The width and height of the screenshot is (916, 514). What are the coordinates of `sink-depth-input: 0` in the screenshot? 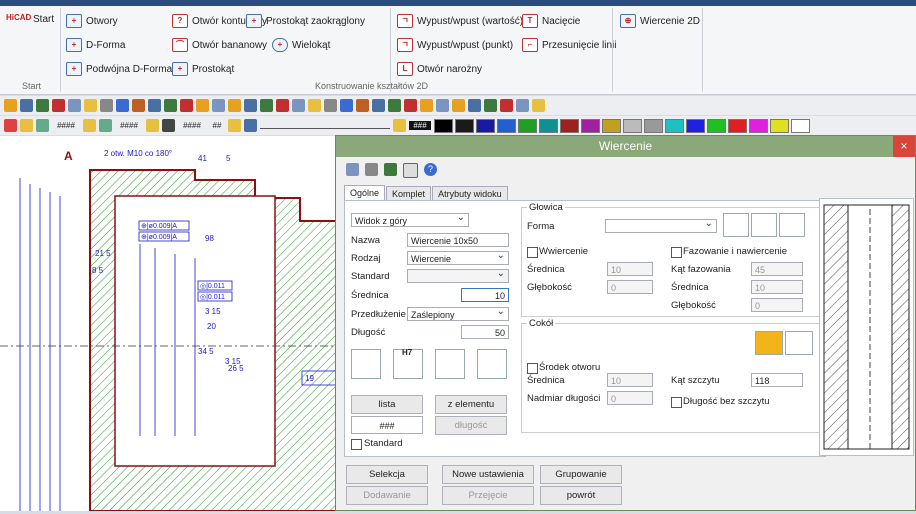 It's located at (630, 287).